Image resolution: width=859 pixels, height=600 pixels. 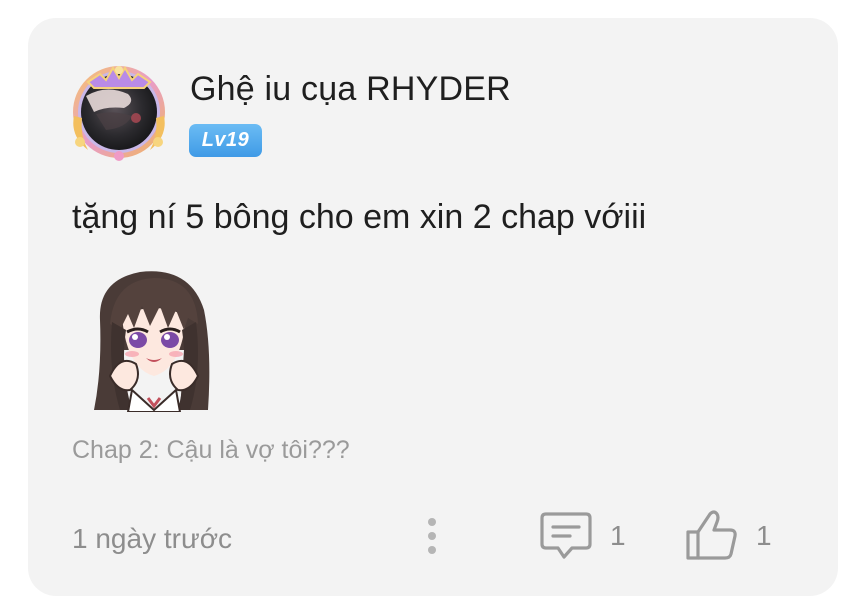 What do you see at coordinates (764, 535) in the screenshot?
I see `like-count: 1` at bounding box center [764, 535].